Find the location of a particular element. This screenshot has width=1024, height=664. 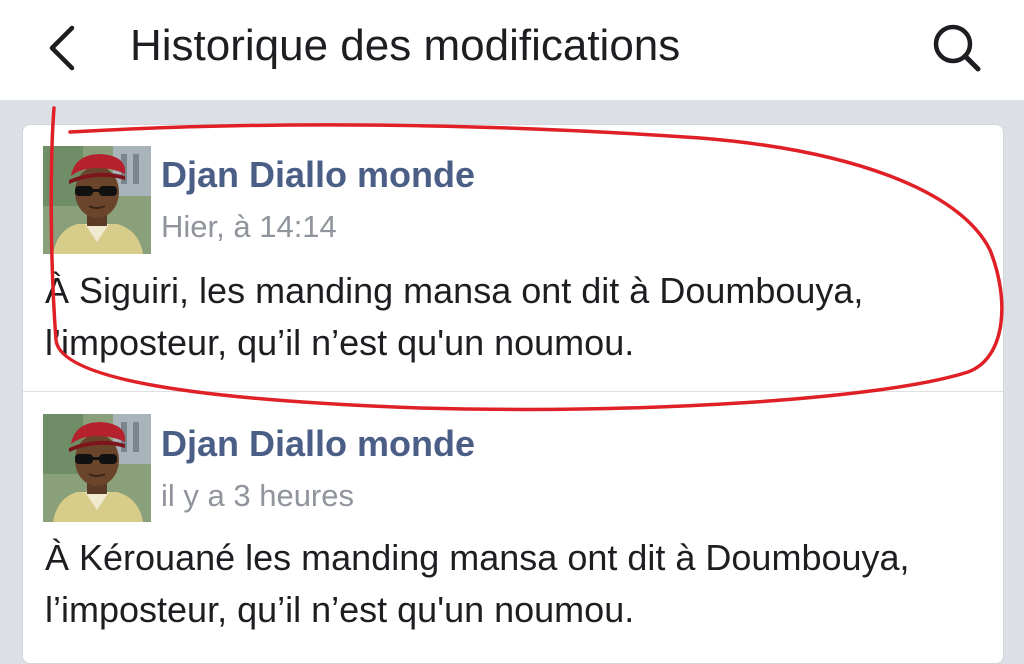

search-icon is located at coordinates (957, 48).